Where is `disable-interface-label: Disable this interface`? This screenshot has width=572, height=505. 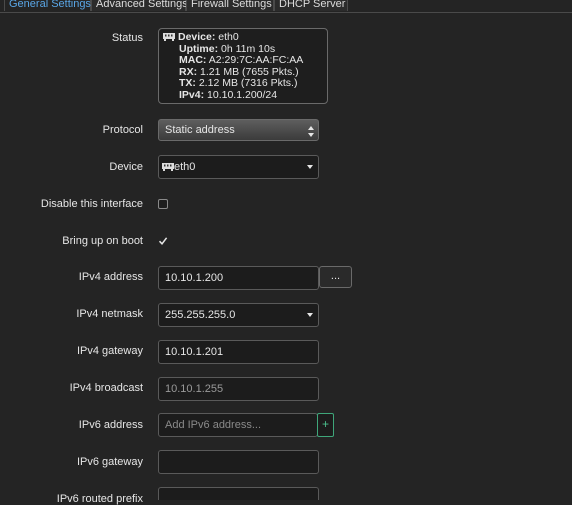
disable-interface-label: Disable this interface is located at coordinates (91, 204).